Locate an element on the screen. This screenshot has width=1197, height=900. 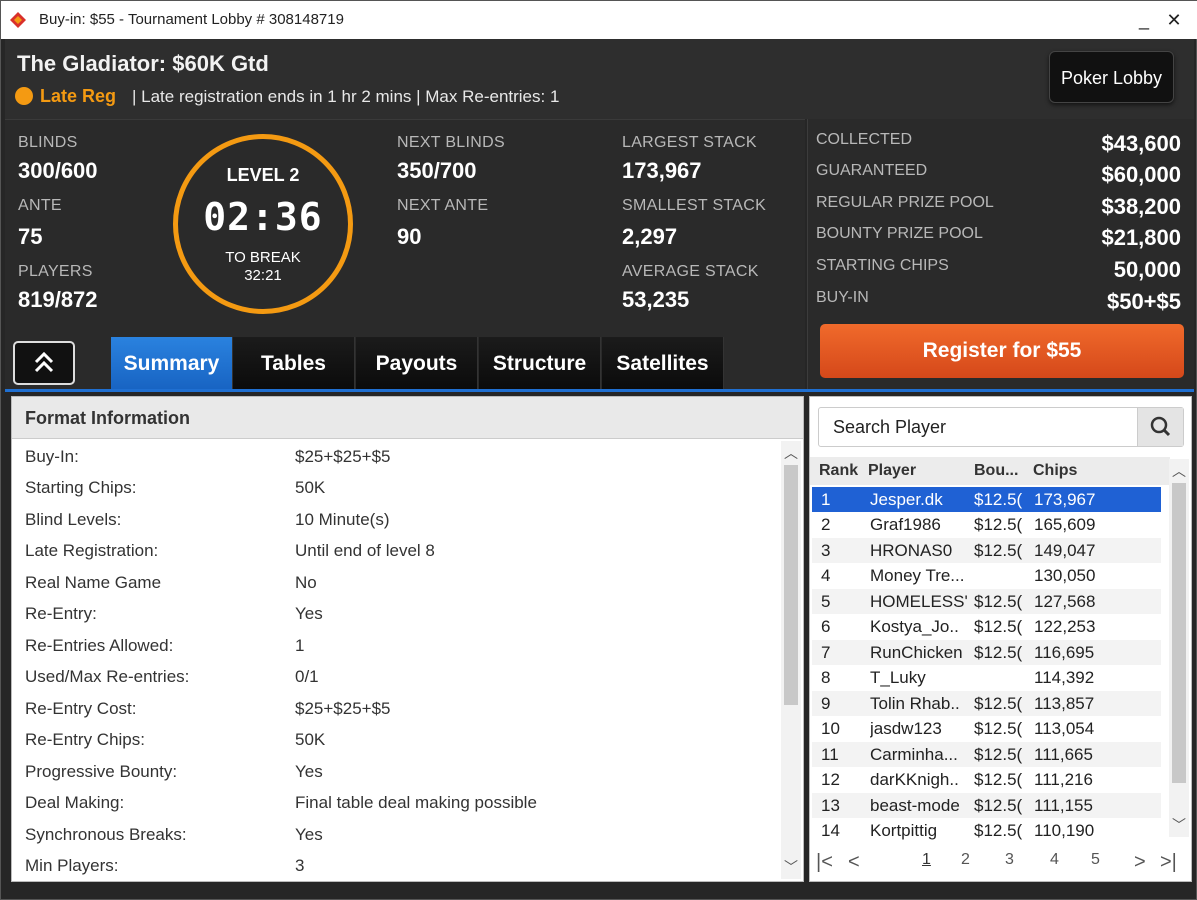
player-row: 13 beast-mode $12.5(111,155 is located at coordinates (986, 805).